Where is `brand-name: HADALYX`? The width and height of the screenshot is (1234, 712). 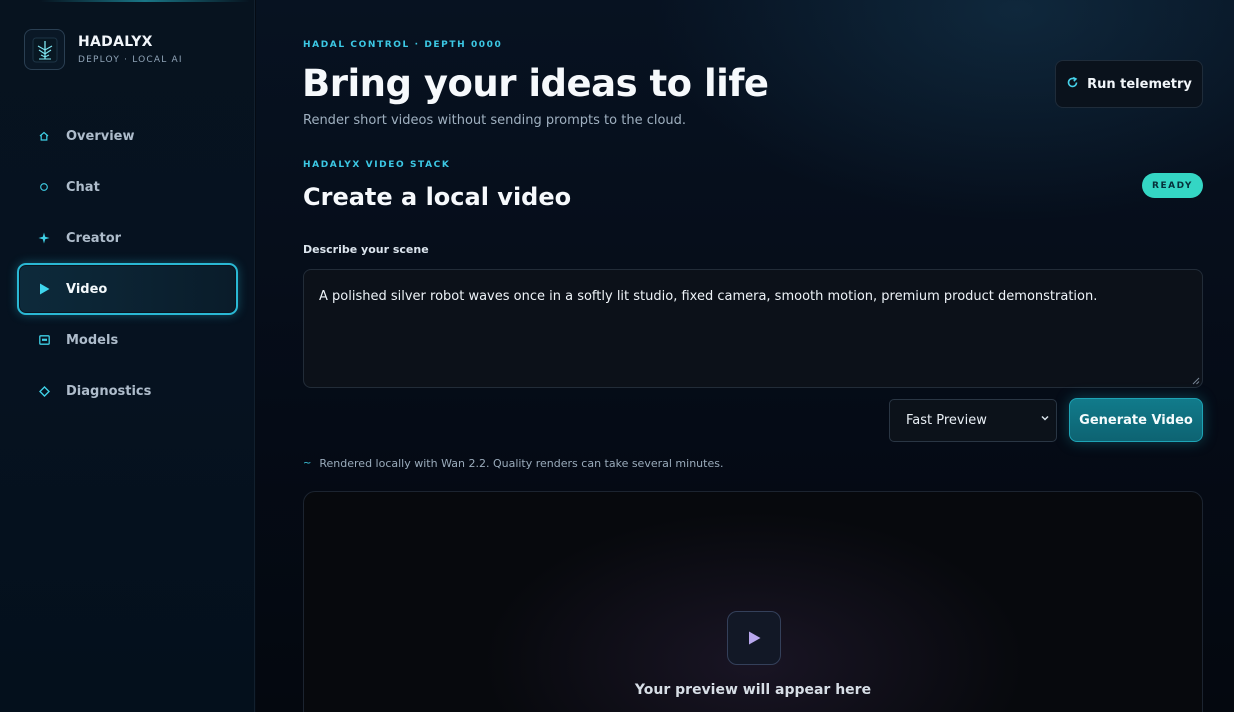
brand-name: HADALYX is located at coordinates (115, 42).